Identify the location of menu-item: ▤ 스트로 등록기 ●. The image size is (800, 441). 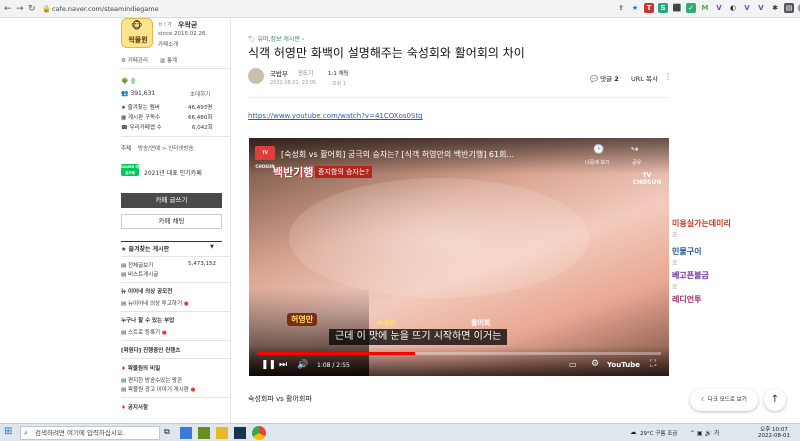
(144, 332).